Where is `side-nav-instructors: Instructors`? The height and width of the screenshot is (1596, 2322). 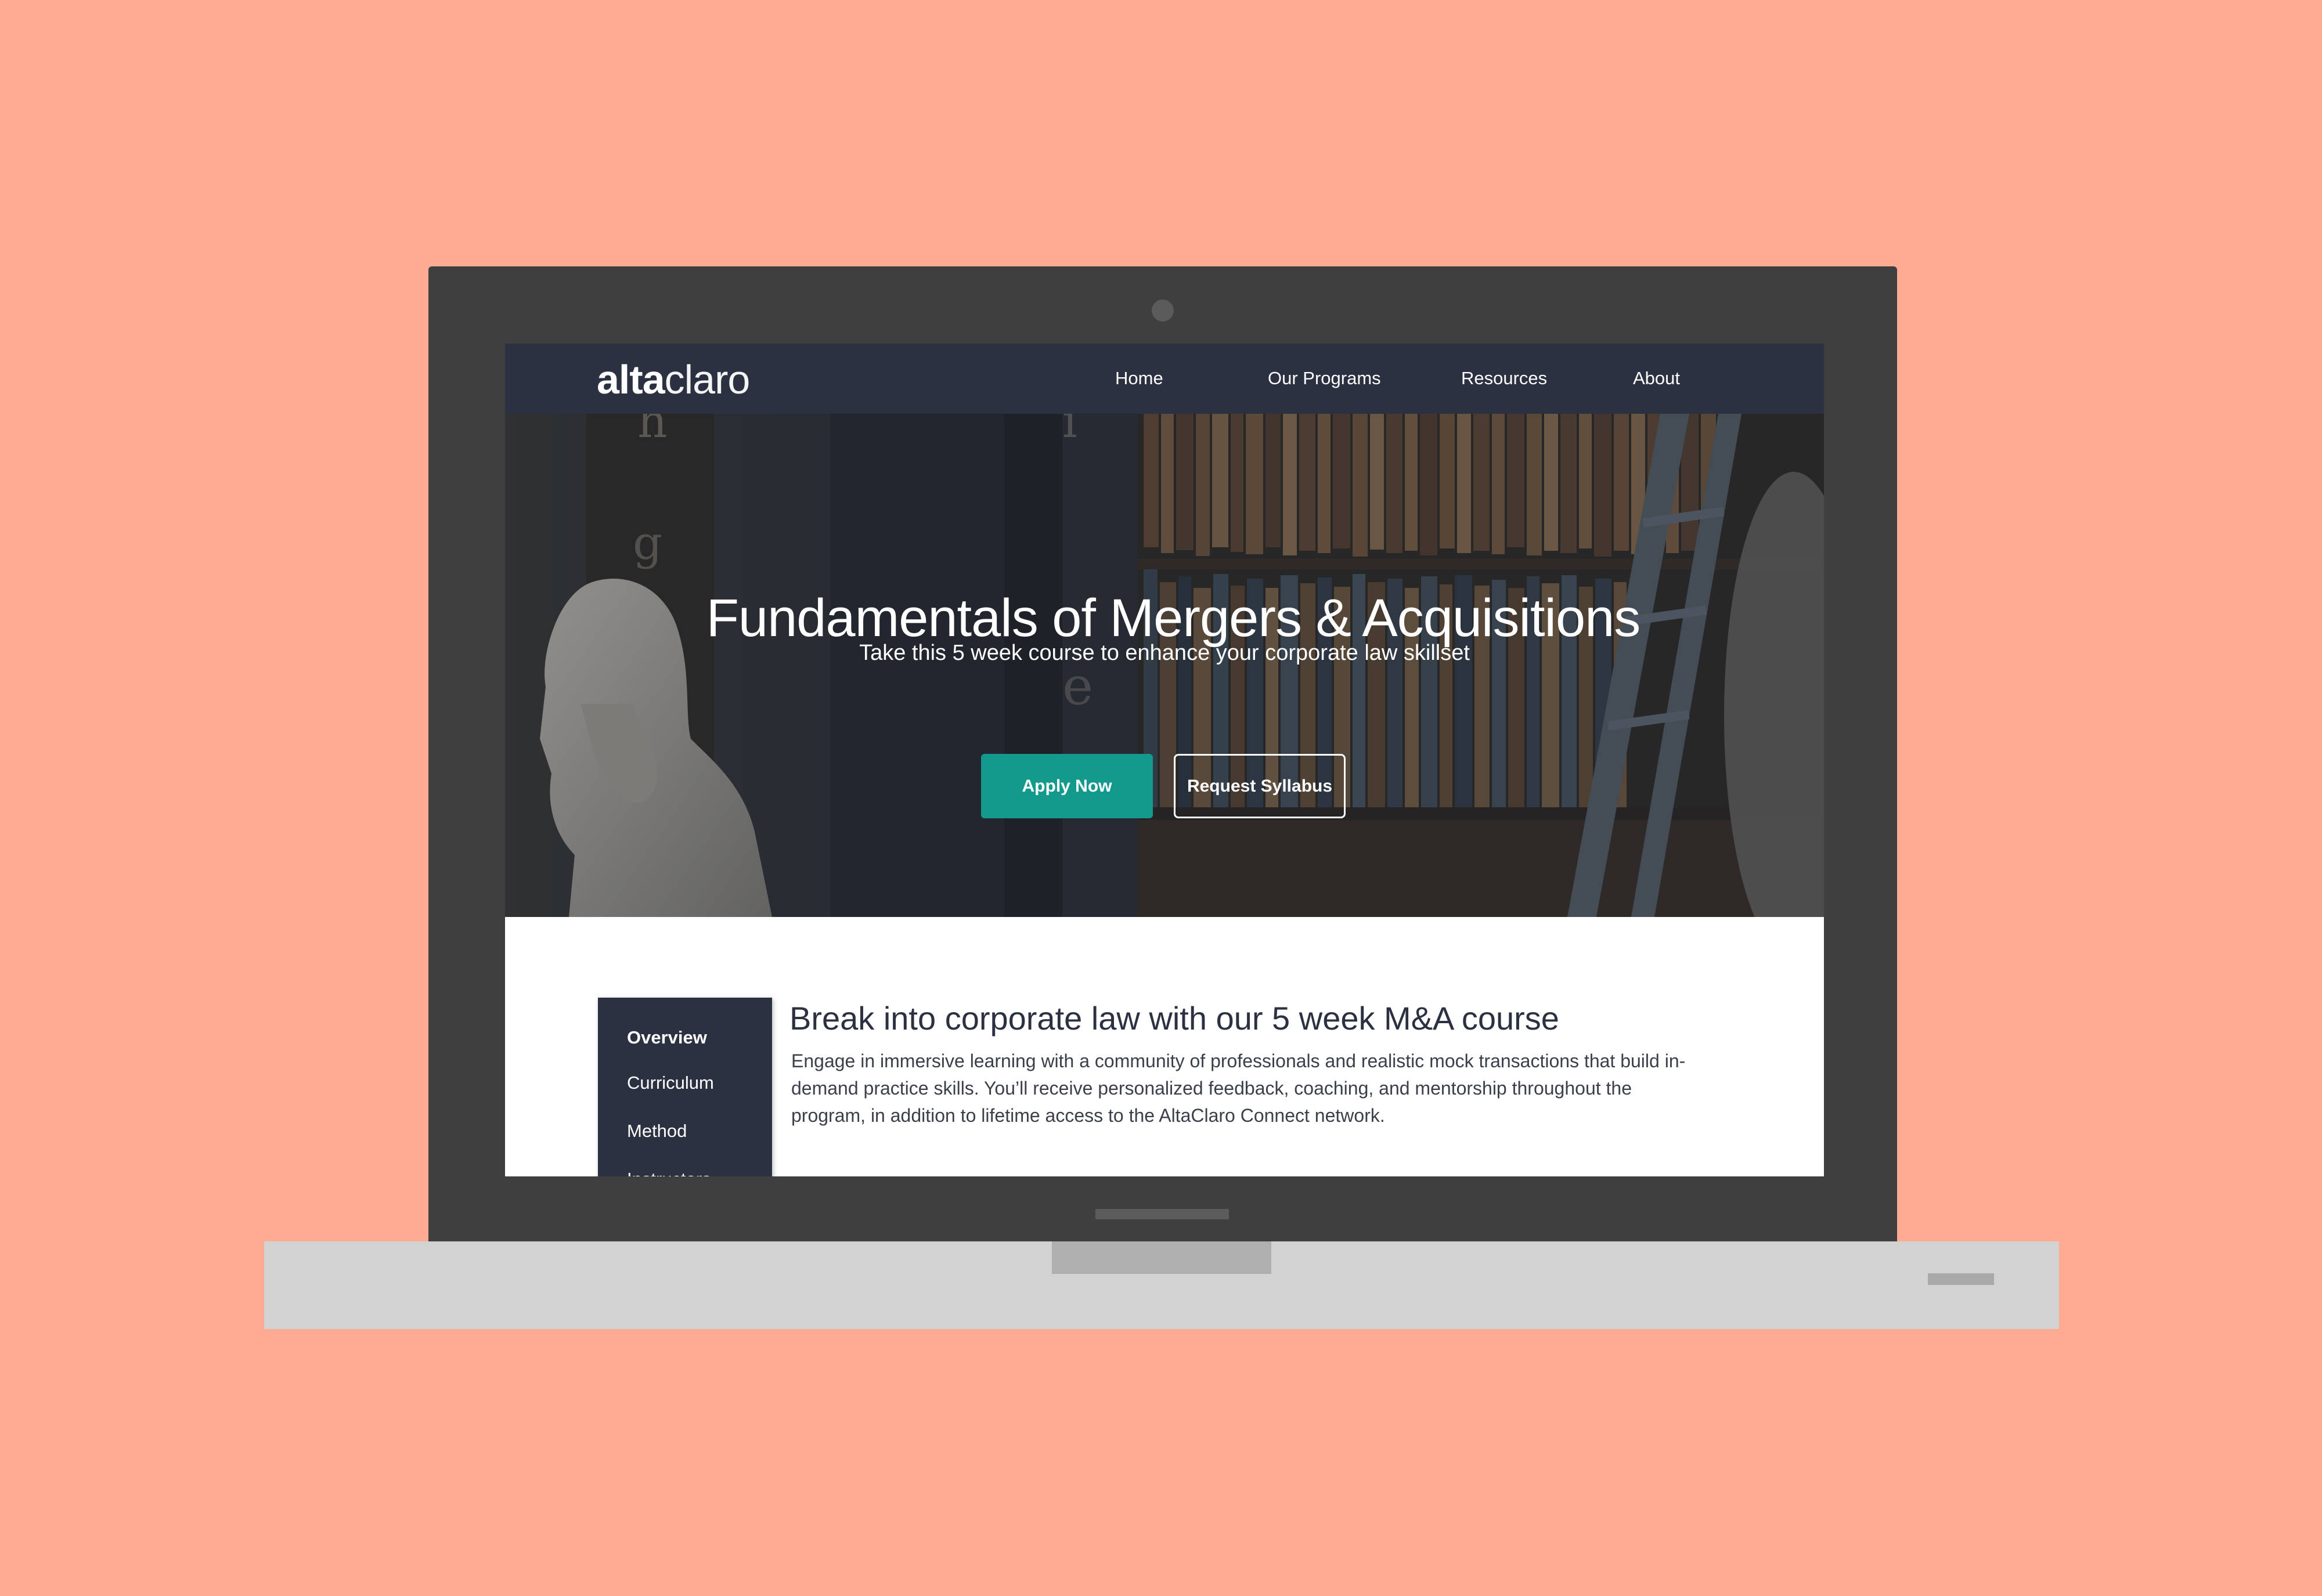 side-nav-instructors: Instructors is located at coordinates (669, 1172).